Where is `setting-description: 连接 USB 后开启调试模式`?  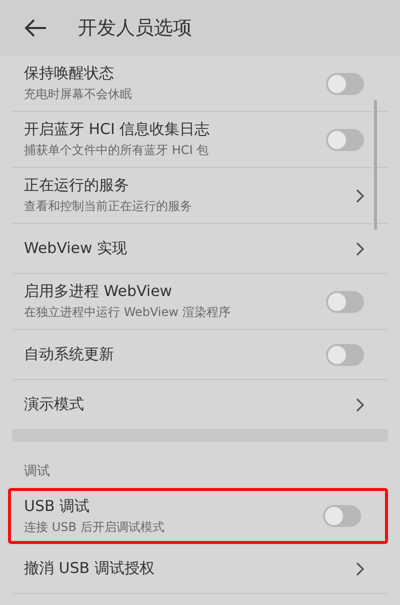
setting-description: 连接 USB 后开启调试模式 is located at coordinates (94, 527).